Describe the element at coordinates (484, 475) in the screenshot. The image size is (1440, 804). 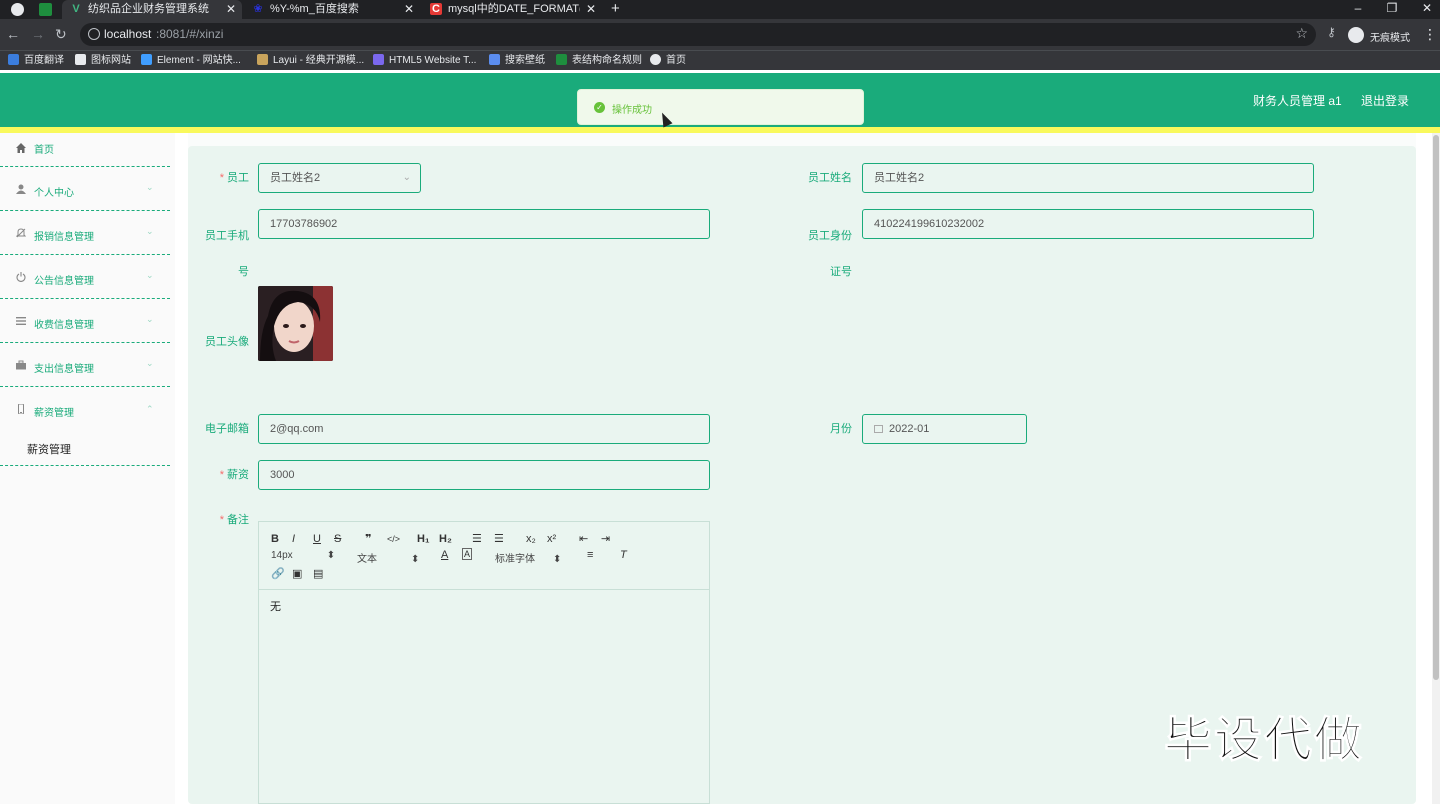
I see `salary-field: 3000` at that location.